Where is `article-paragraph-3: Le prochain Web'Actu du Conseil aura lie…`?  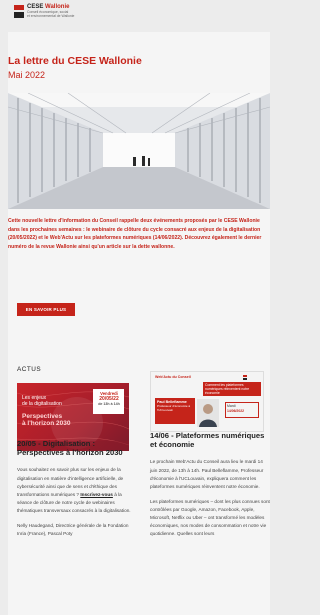 article-paragraph-3: Le prochain Web'Actu du Conseil aura lie… is located at coordinates (207, 474).